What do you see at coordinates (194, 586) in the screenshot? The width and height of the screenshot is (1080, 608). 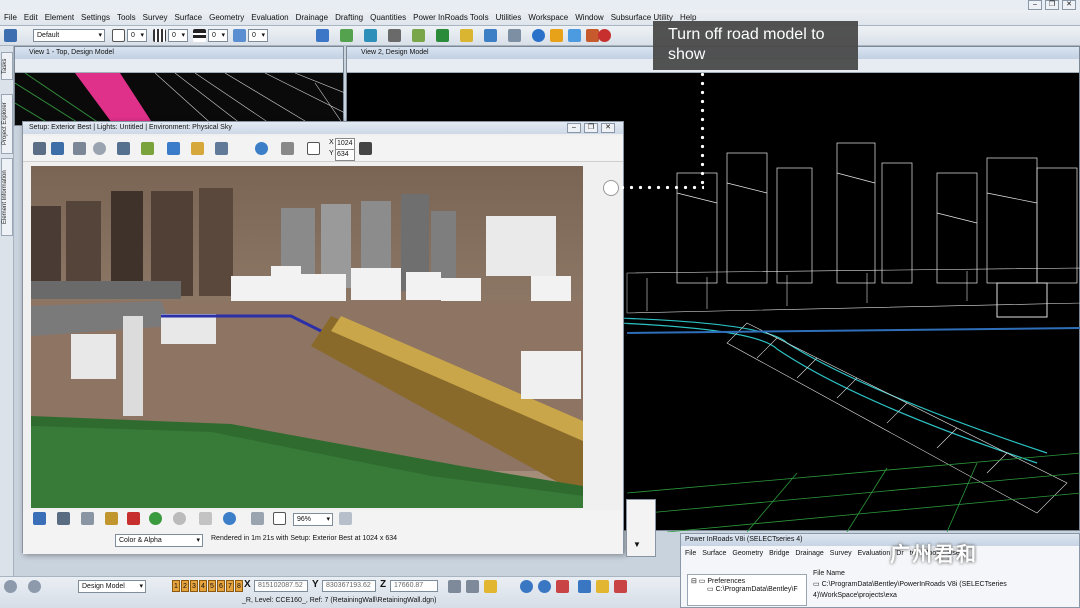 I see `view-button-3: 3` at bounding box center [194, 586].